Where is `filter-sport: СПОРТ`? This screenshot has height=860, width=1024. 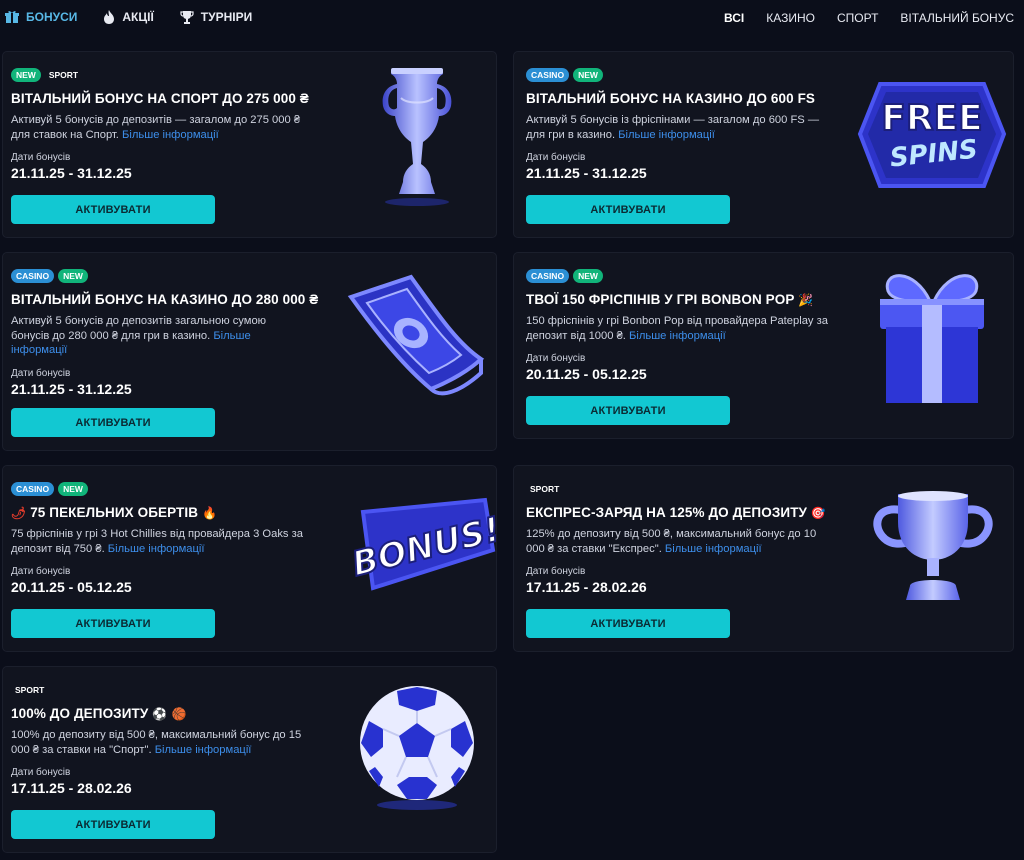
filter-sport: СПОРТ is located at coordinates (857, 18).